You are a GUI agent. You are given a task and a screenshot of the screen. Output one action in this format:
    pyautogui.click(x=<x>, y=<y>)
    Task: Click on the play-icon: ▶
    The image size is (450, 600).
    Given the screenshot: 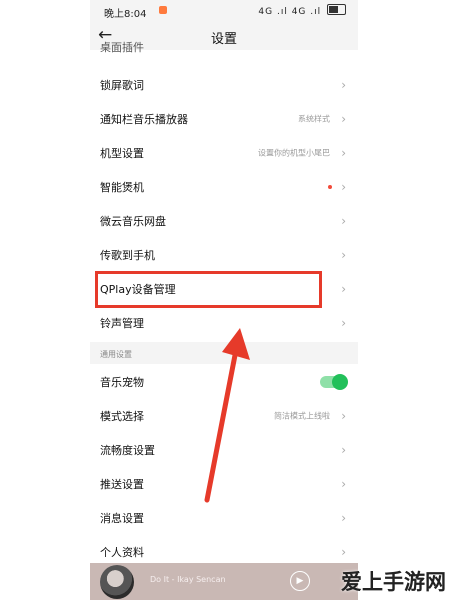 What is the action you would take?
    pyautogui.click(x=300, y=581)
    